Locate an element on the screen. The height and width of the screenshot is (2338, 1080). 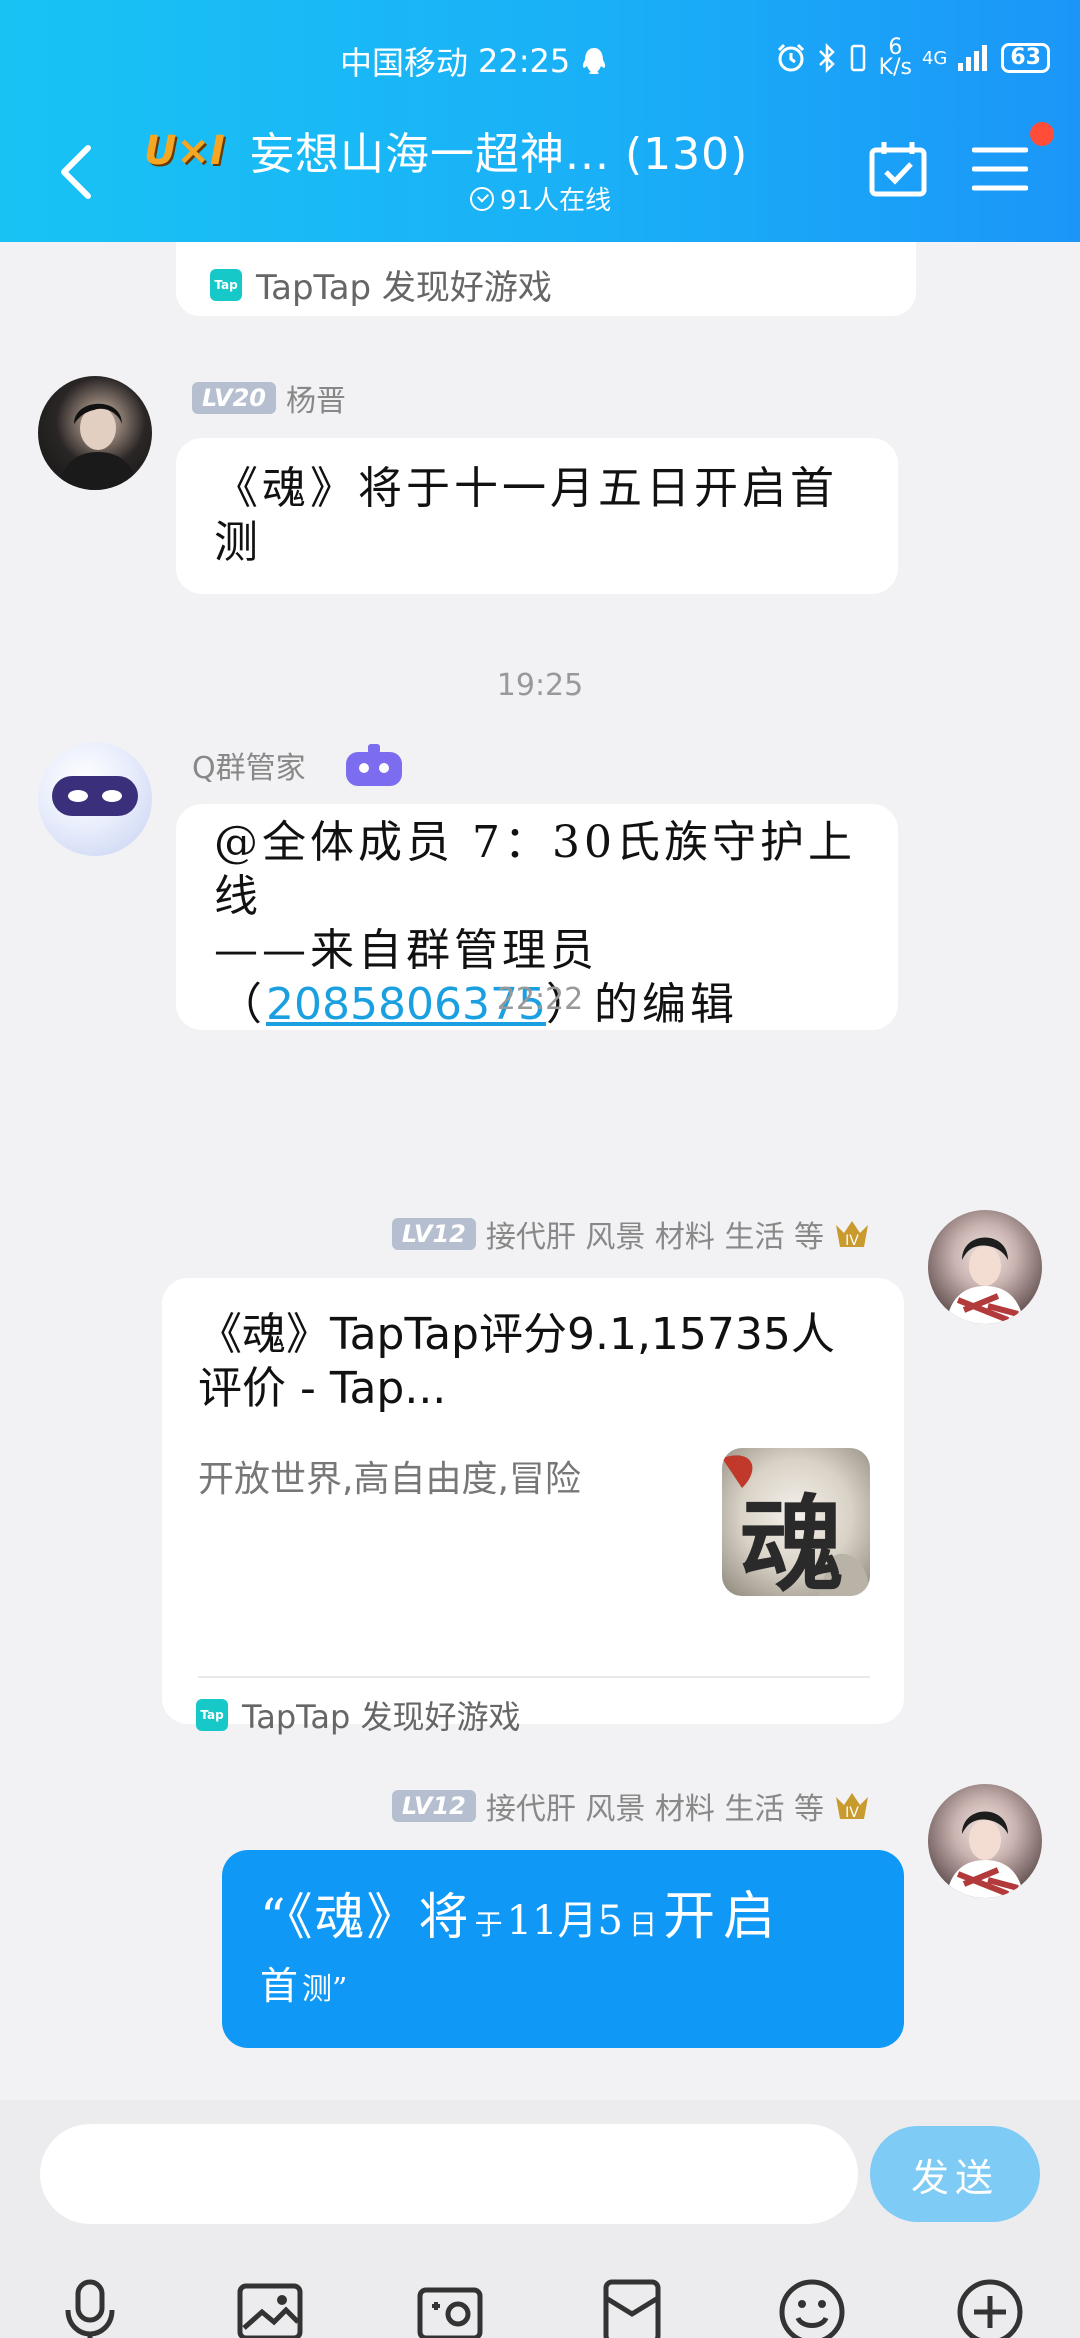
bot-avatar is located at coordinates (95, 799).